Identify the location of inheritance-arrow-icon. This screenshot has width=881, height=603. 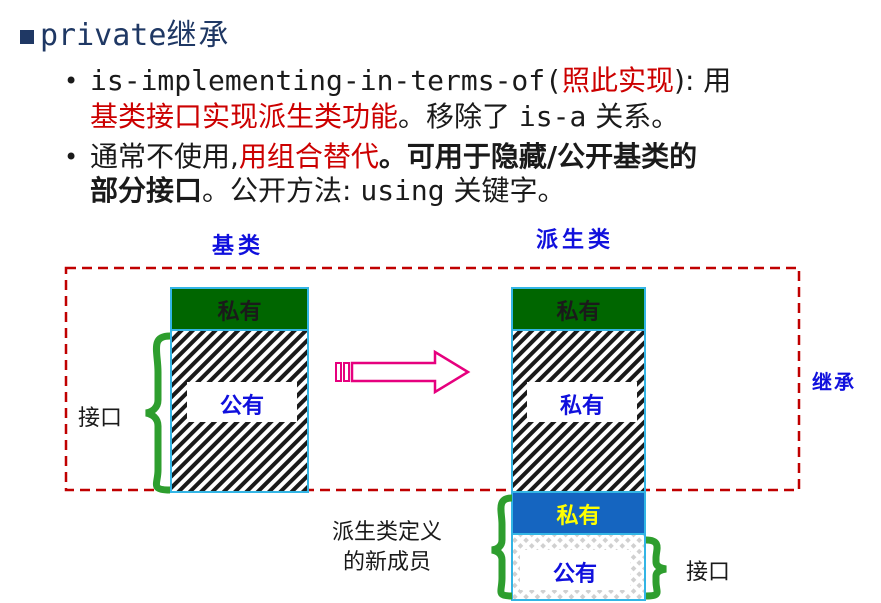
(403, 372).